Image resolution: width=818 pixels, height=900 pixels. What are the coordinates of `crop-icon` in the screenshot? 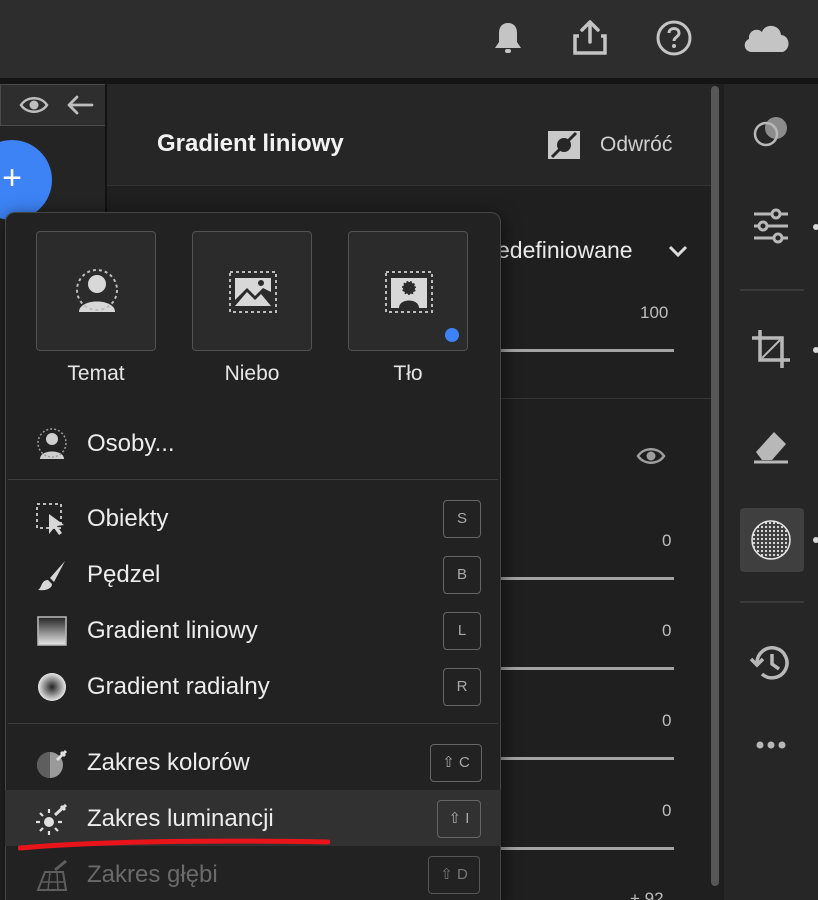 It's located at (771, 349).